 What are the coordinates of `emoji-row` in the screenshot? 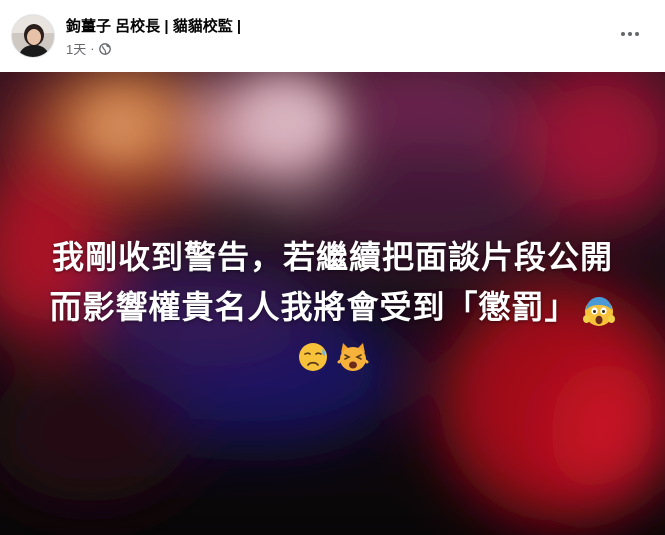 It's located at (332, 355).